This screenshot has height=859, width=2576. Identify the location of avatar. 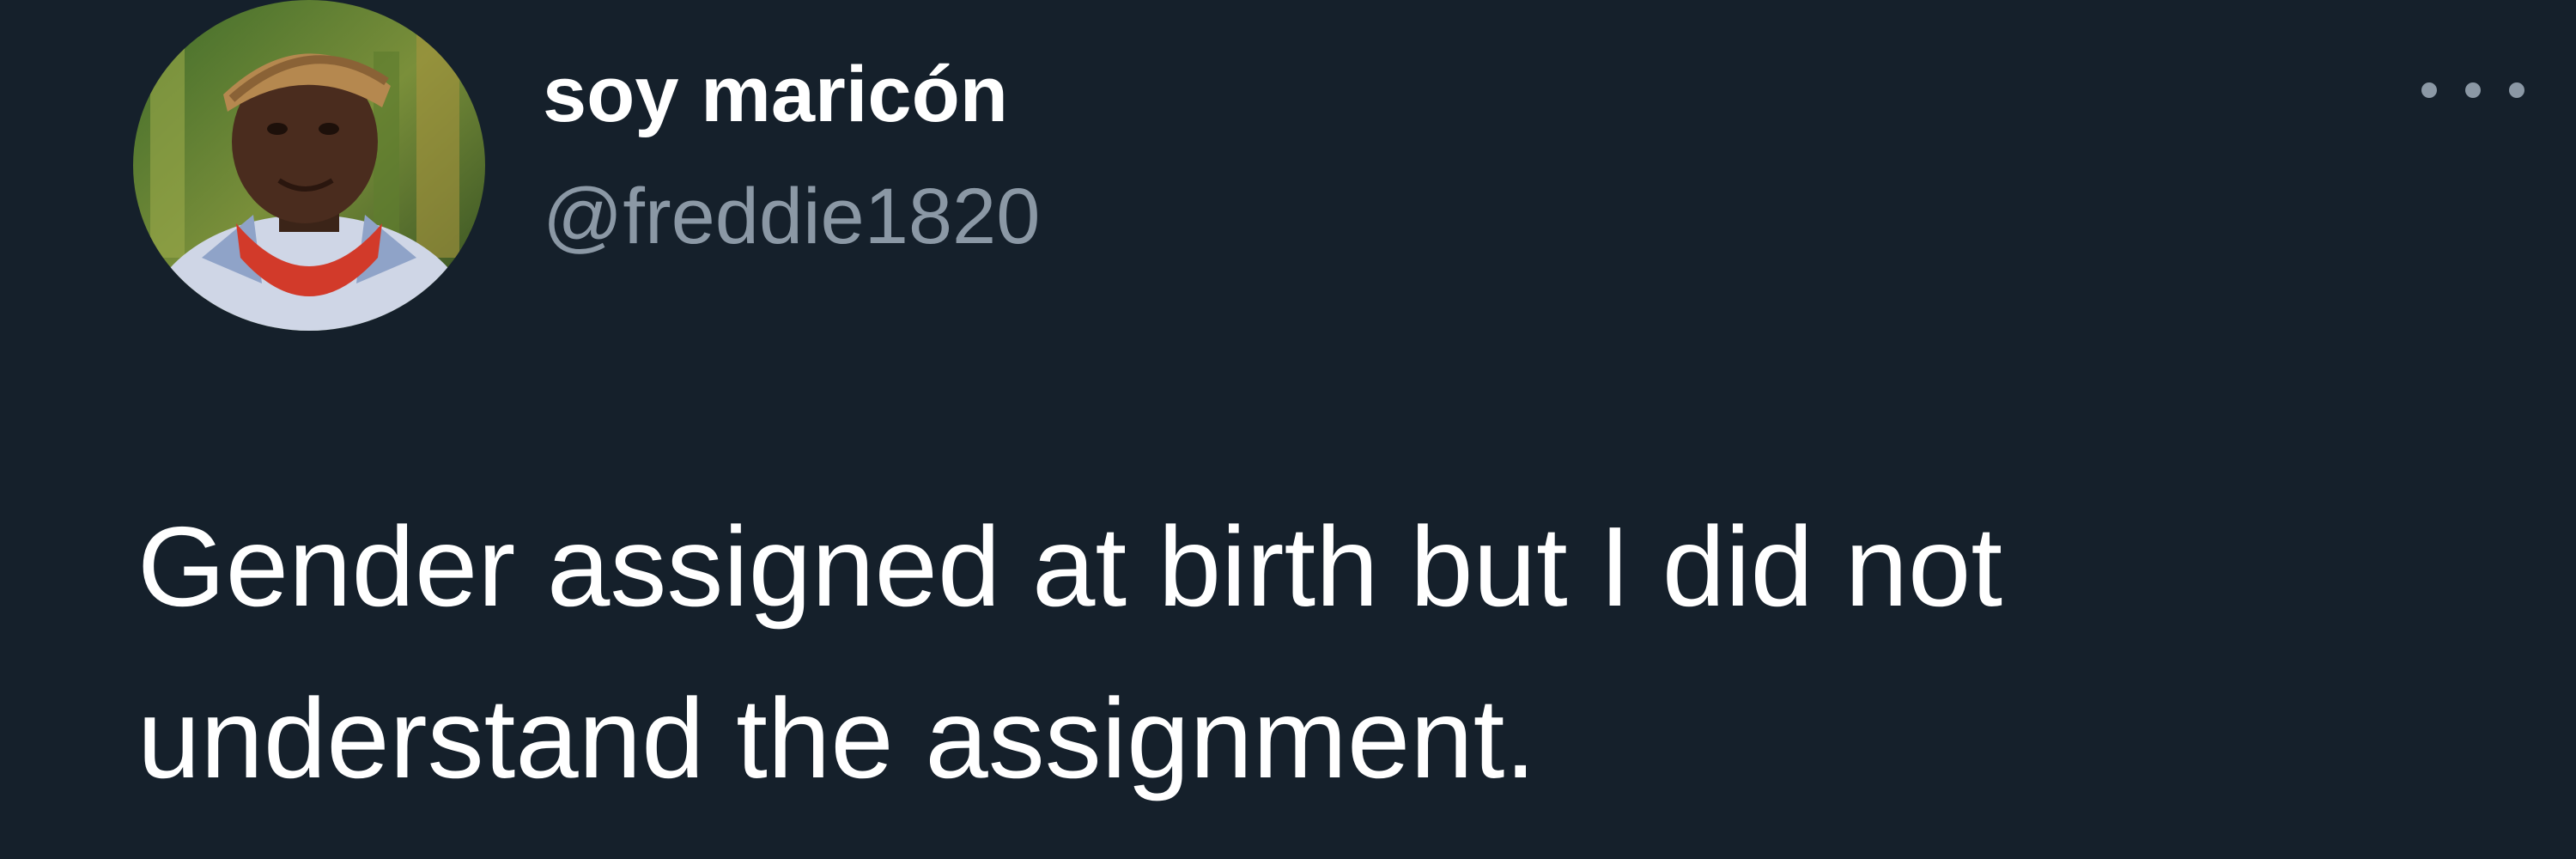
(309, 165).